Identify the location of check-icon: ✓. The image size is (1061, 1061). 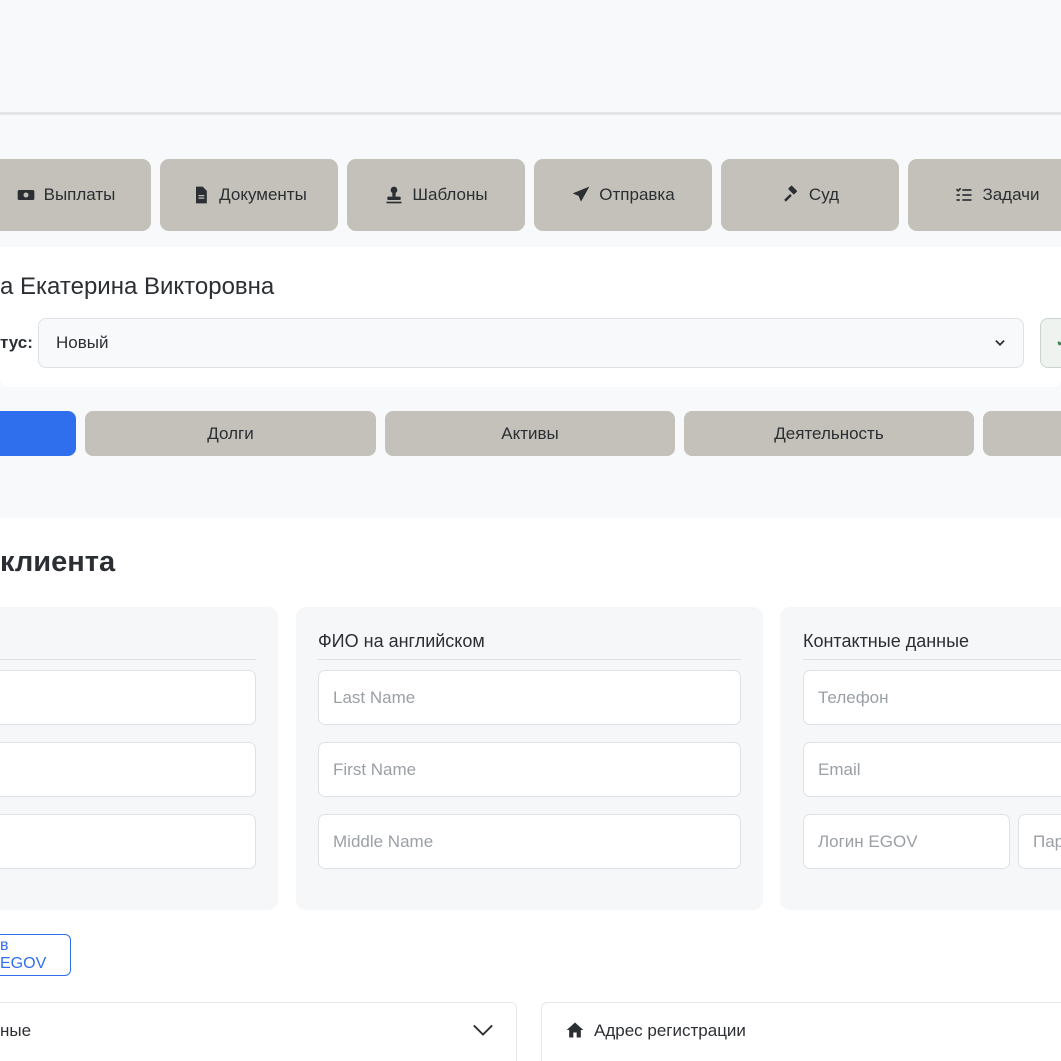
(1058, 341).